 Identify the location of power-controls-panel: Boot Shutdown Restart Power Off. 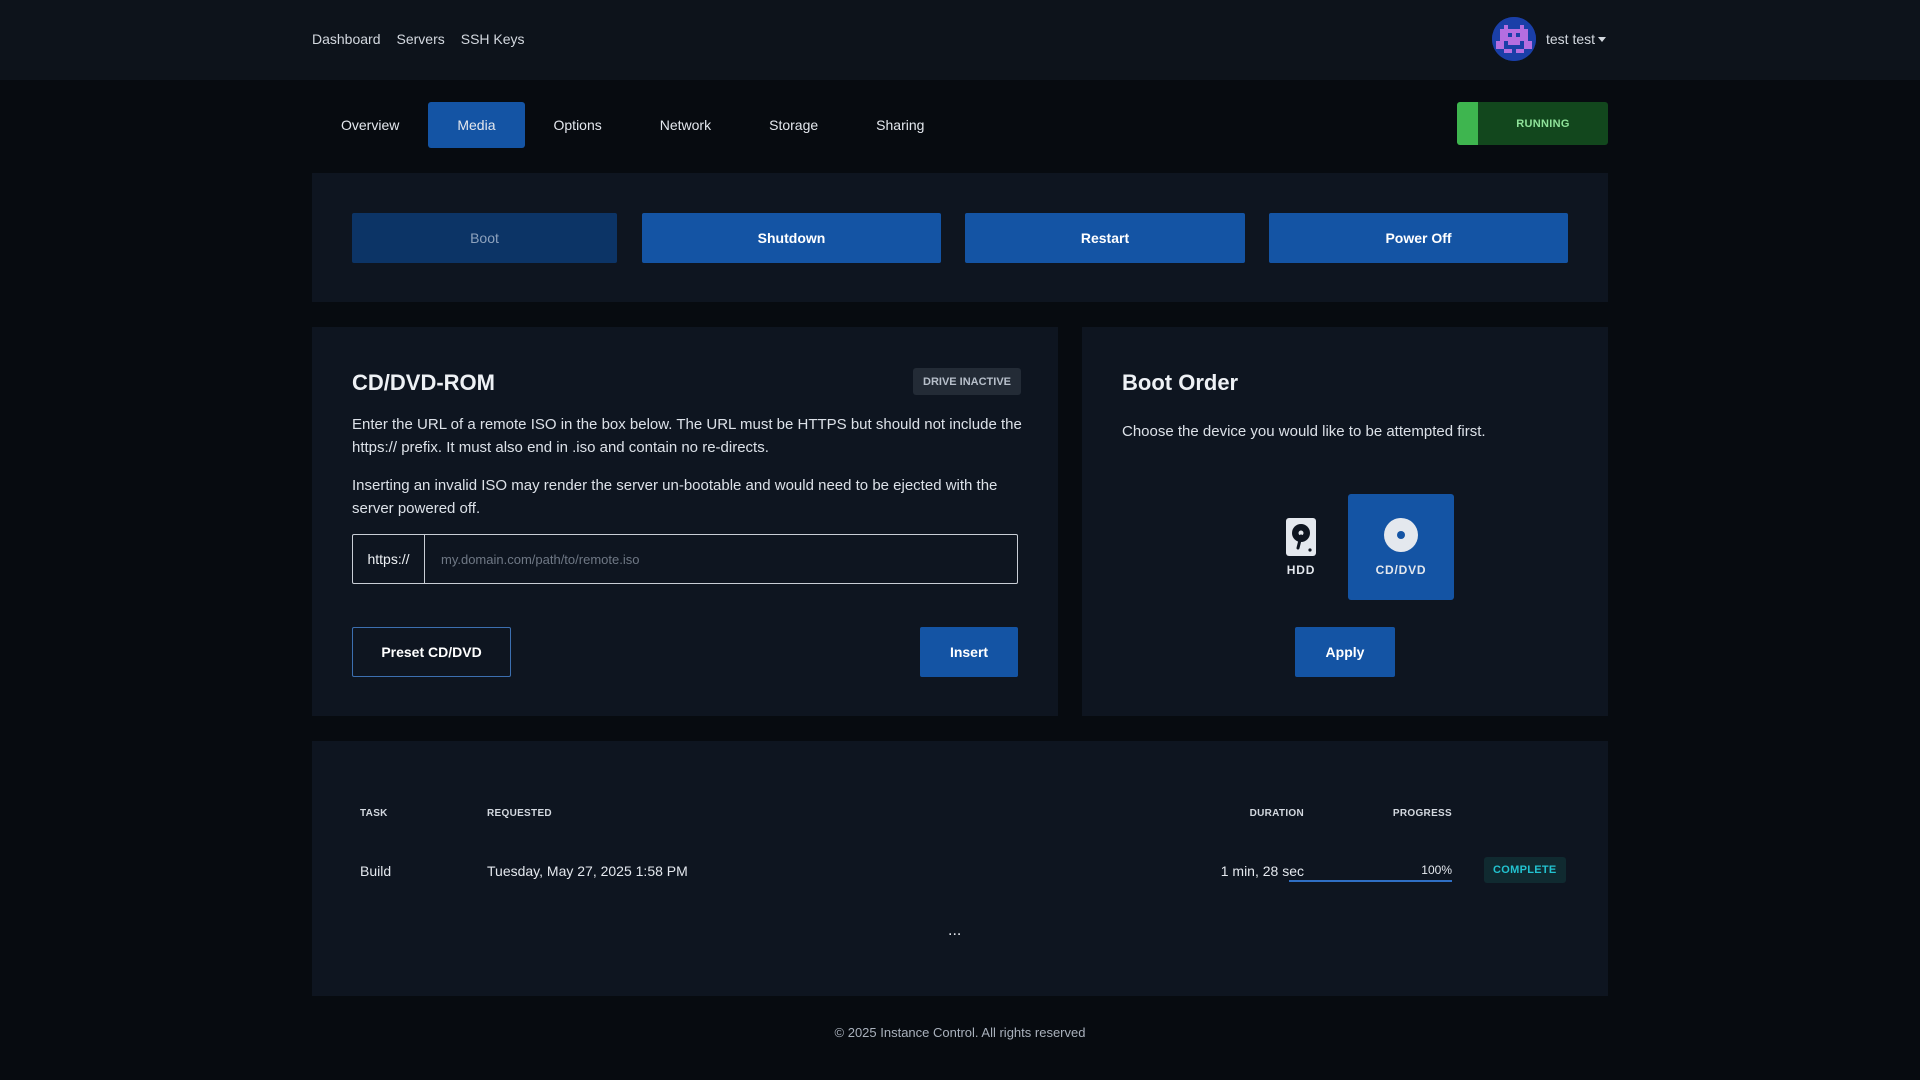
(960, 237).